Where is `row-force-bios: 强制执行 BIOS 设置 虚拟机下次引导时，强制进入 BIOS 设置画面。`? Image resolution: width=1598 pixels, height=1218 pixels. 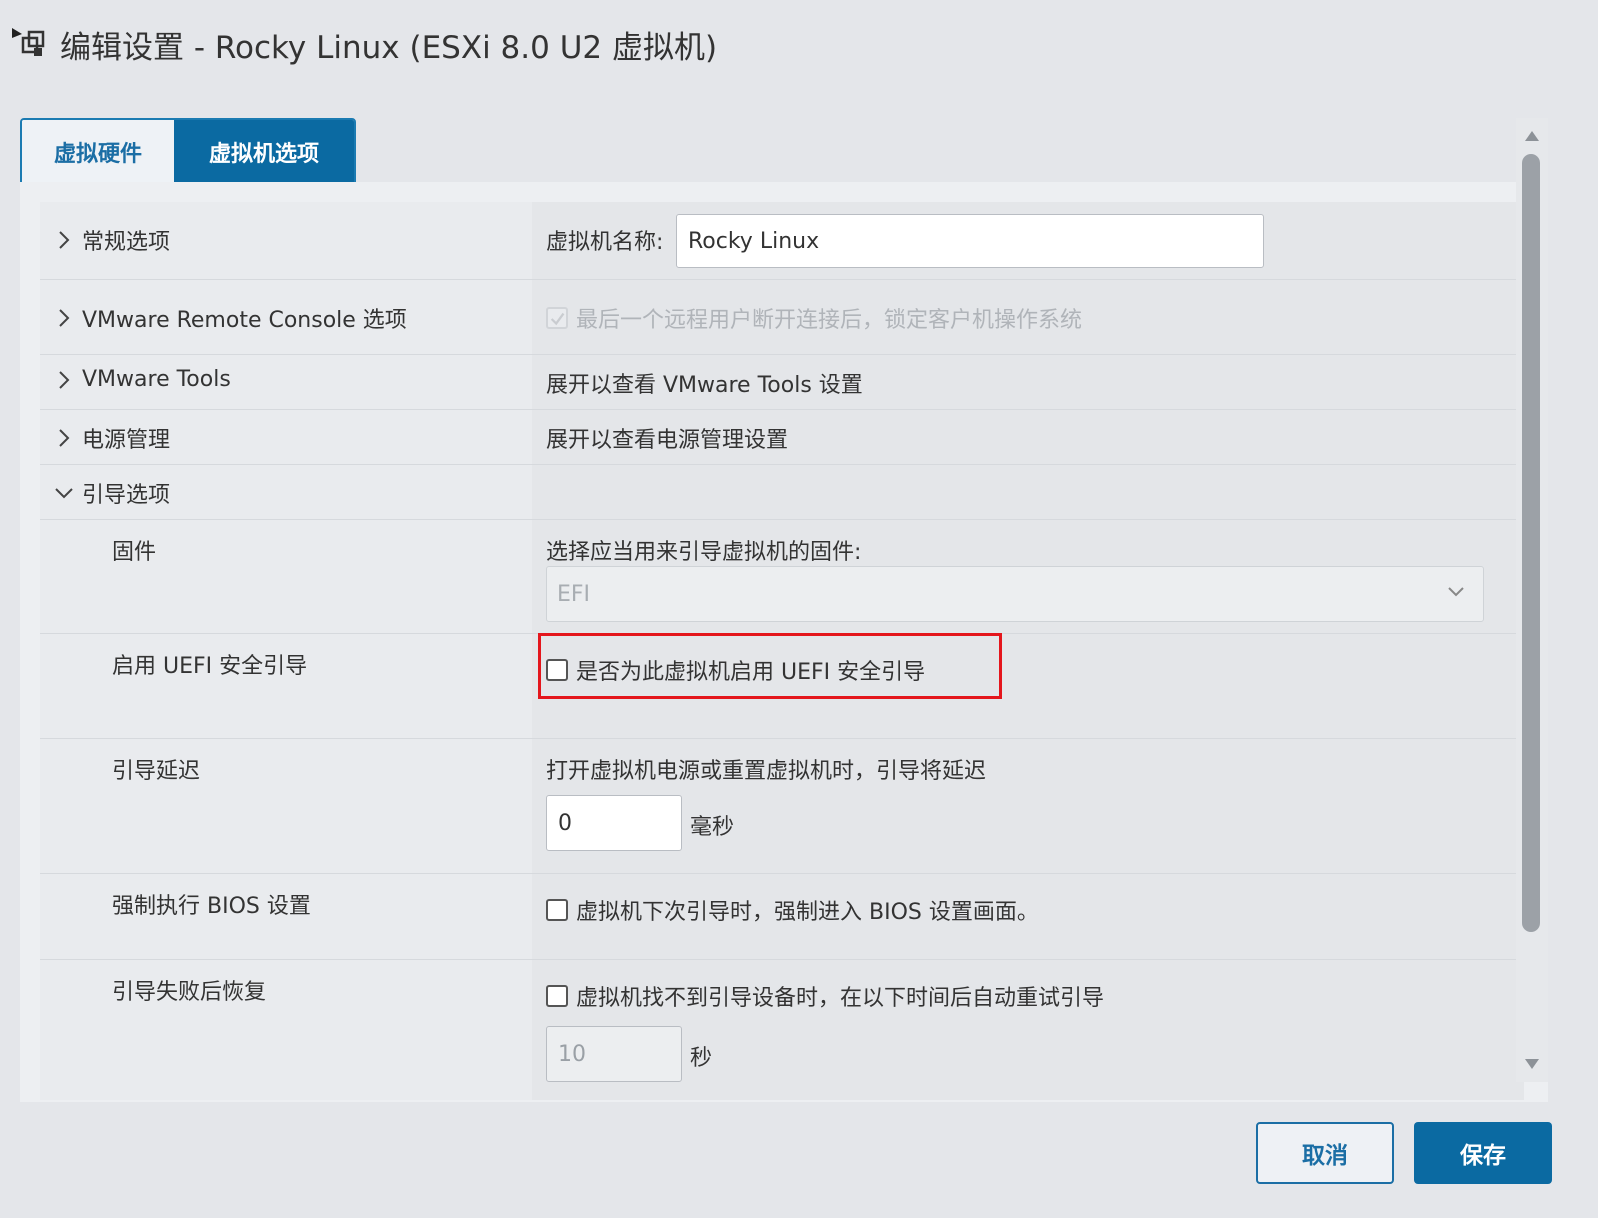 row-force-bios: 强制执行 BIOS 设置 虚拟机下次引导时，强制进入 BIOS 设置画面。 is located at coordinates (782, 917).